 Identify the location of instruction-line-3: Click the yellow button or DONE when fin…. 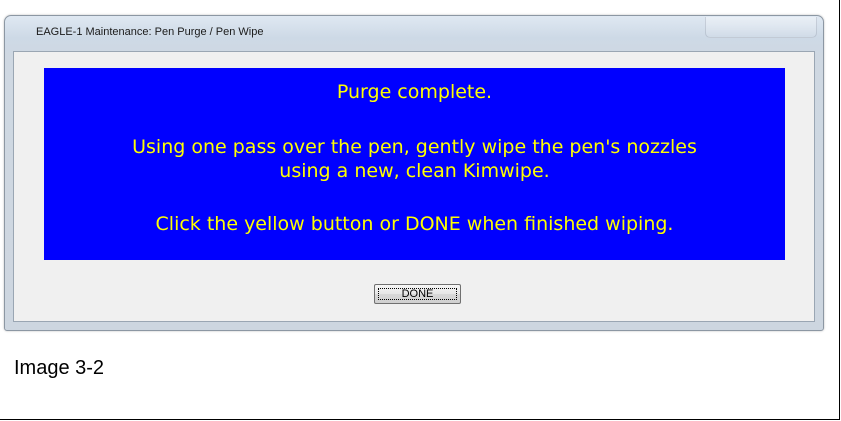
(414, 224).